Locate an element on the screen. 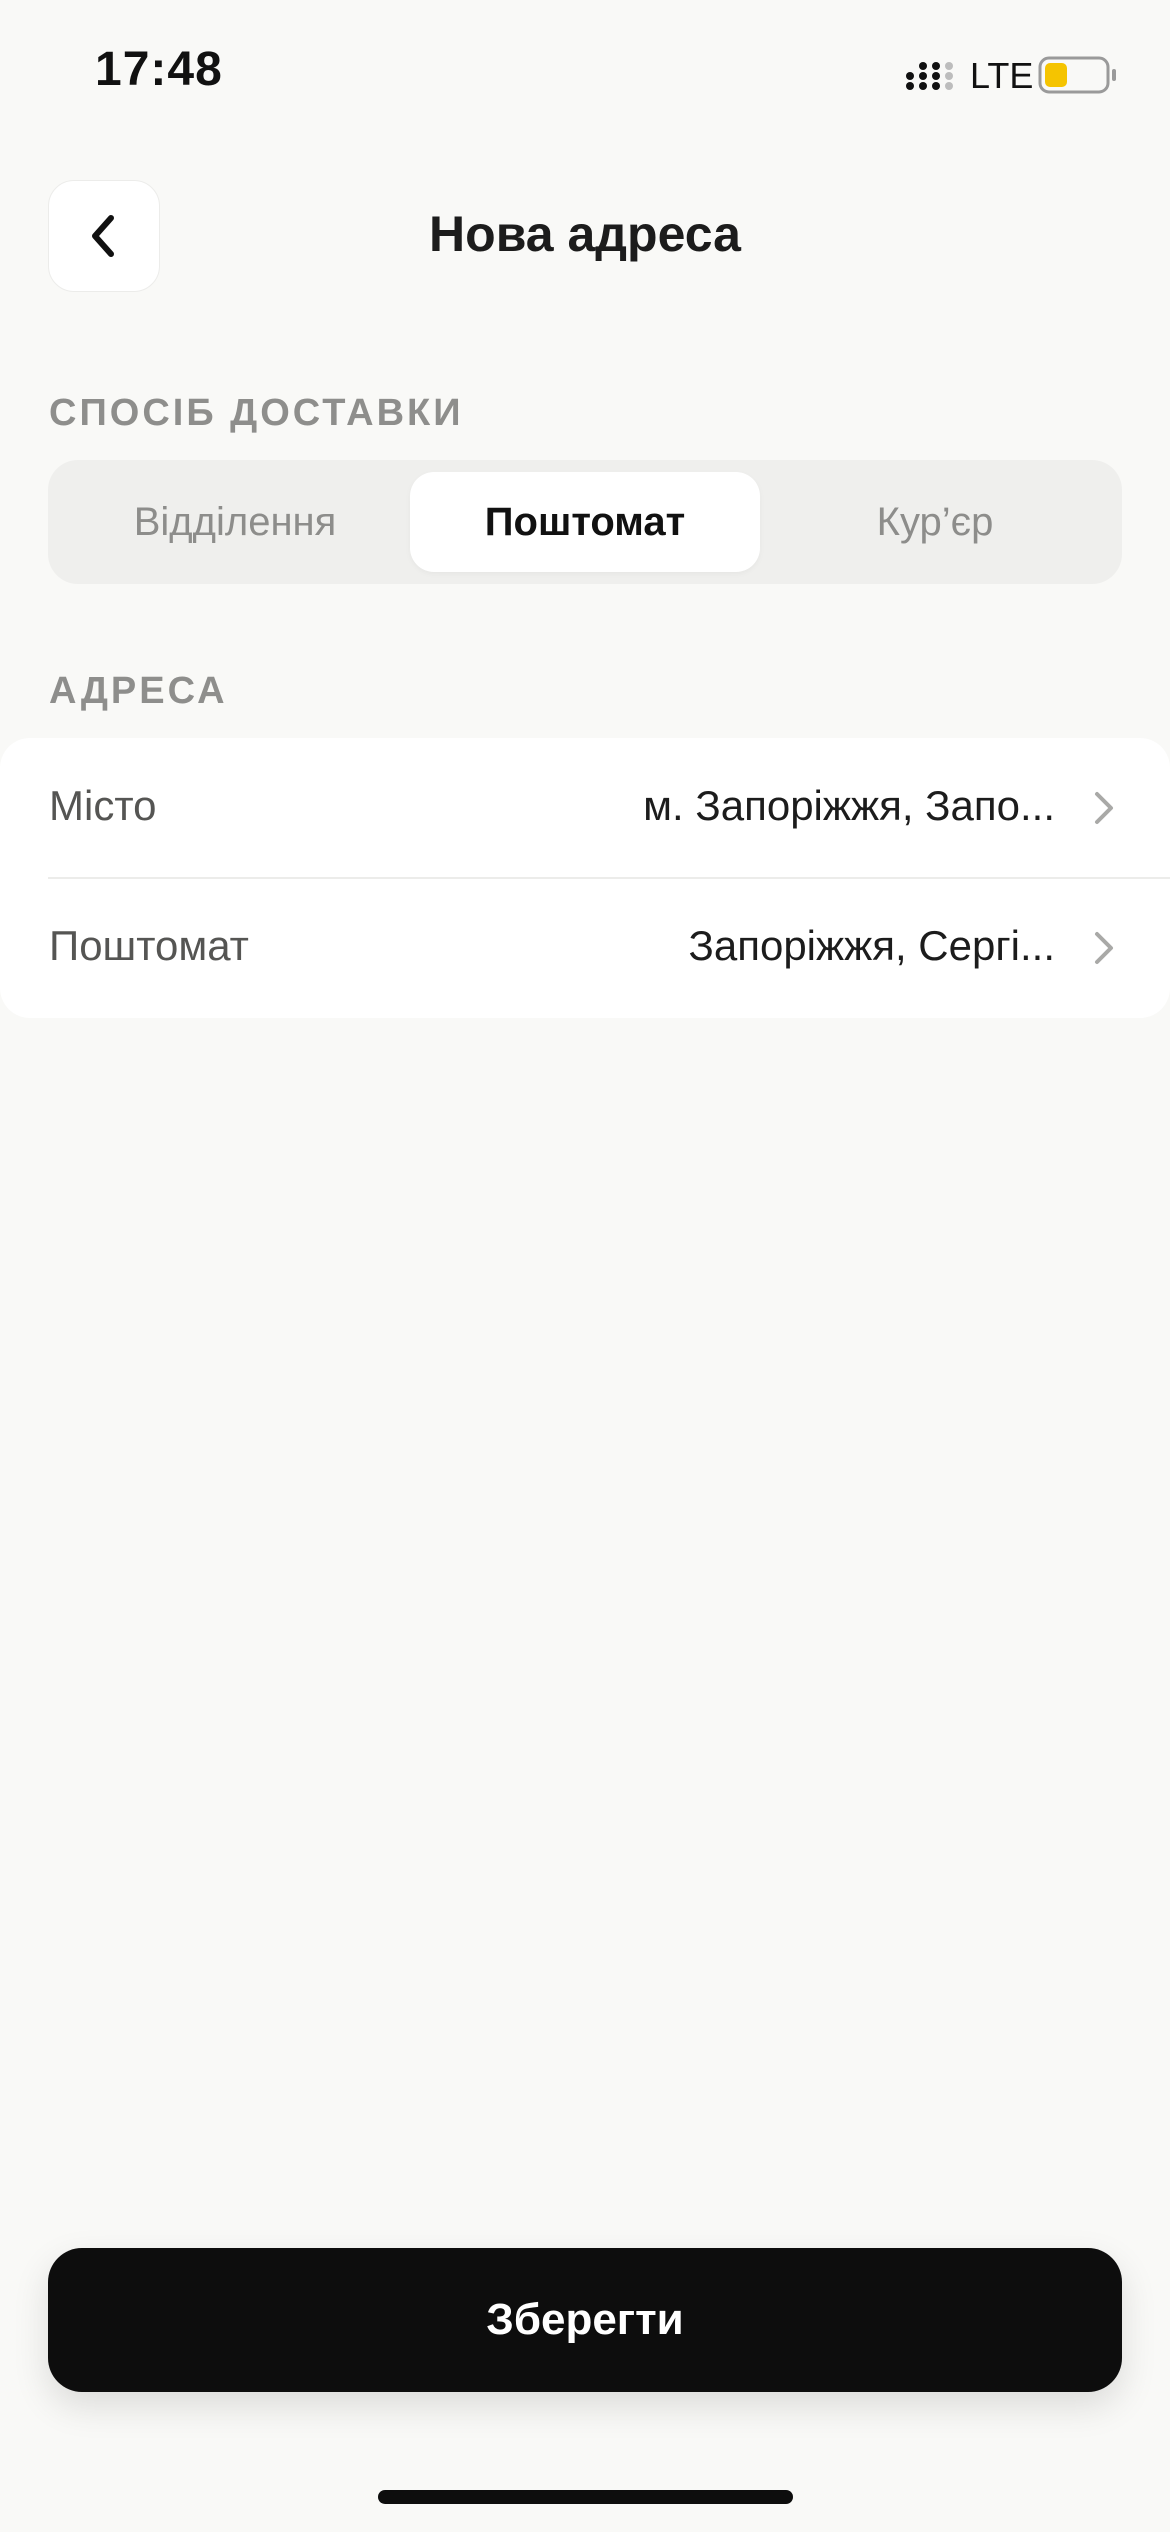 This screenshot has width=1170, height=2532. home-indicator is located at coordinates (585, 2497).